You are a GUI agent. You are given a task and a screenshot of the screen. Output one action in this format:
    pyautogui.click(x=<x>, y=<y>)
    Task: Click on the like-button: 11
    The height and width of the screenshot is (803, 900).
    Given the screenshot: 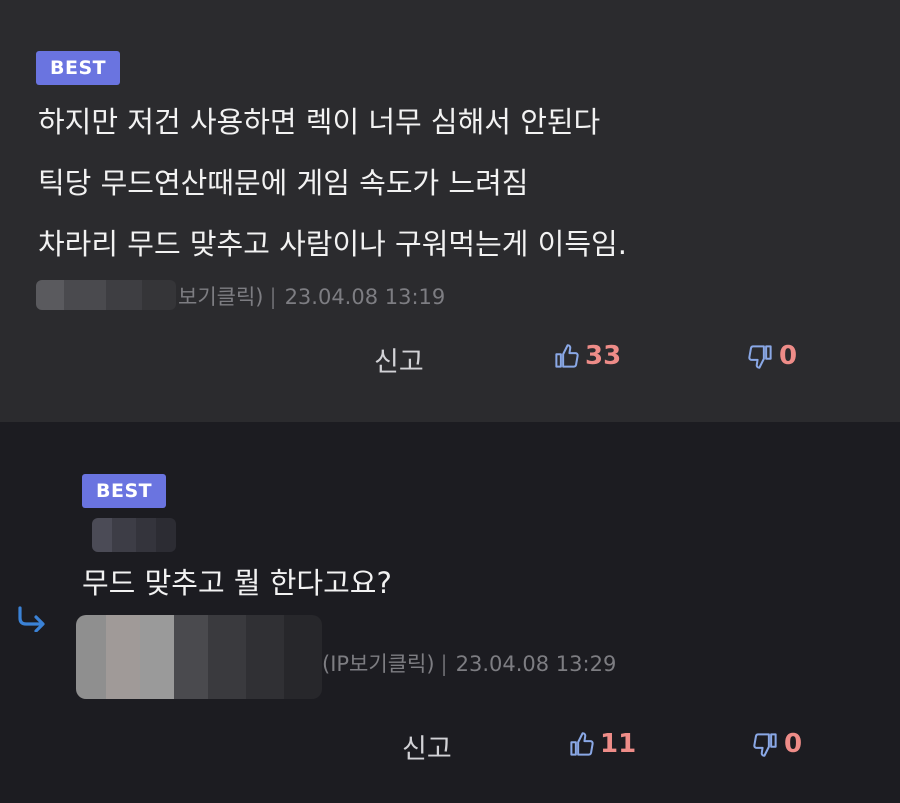 What is the action you would take?
    pyautogui.click(x=602, y=744)
    